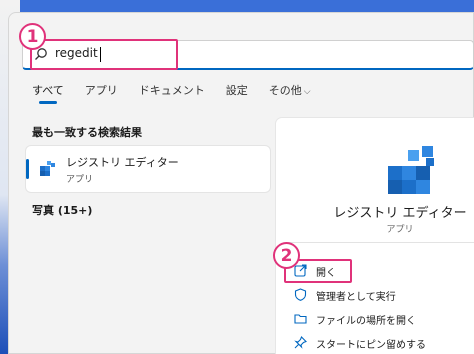  What do you see at coordinates (286, 255) in the screenshot?
I see `annotation-badge-2: 2` at bounding box center [286, 255].